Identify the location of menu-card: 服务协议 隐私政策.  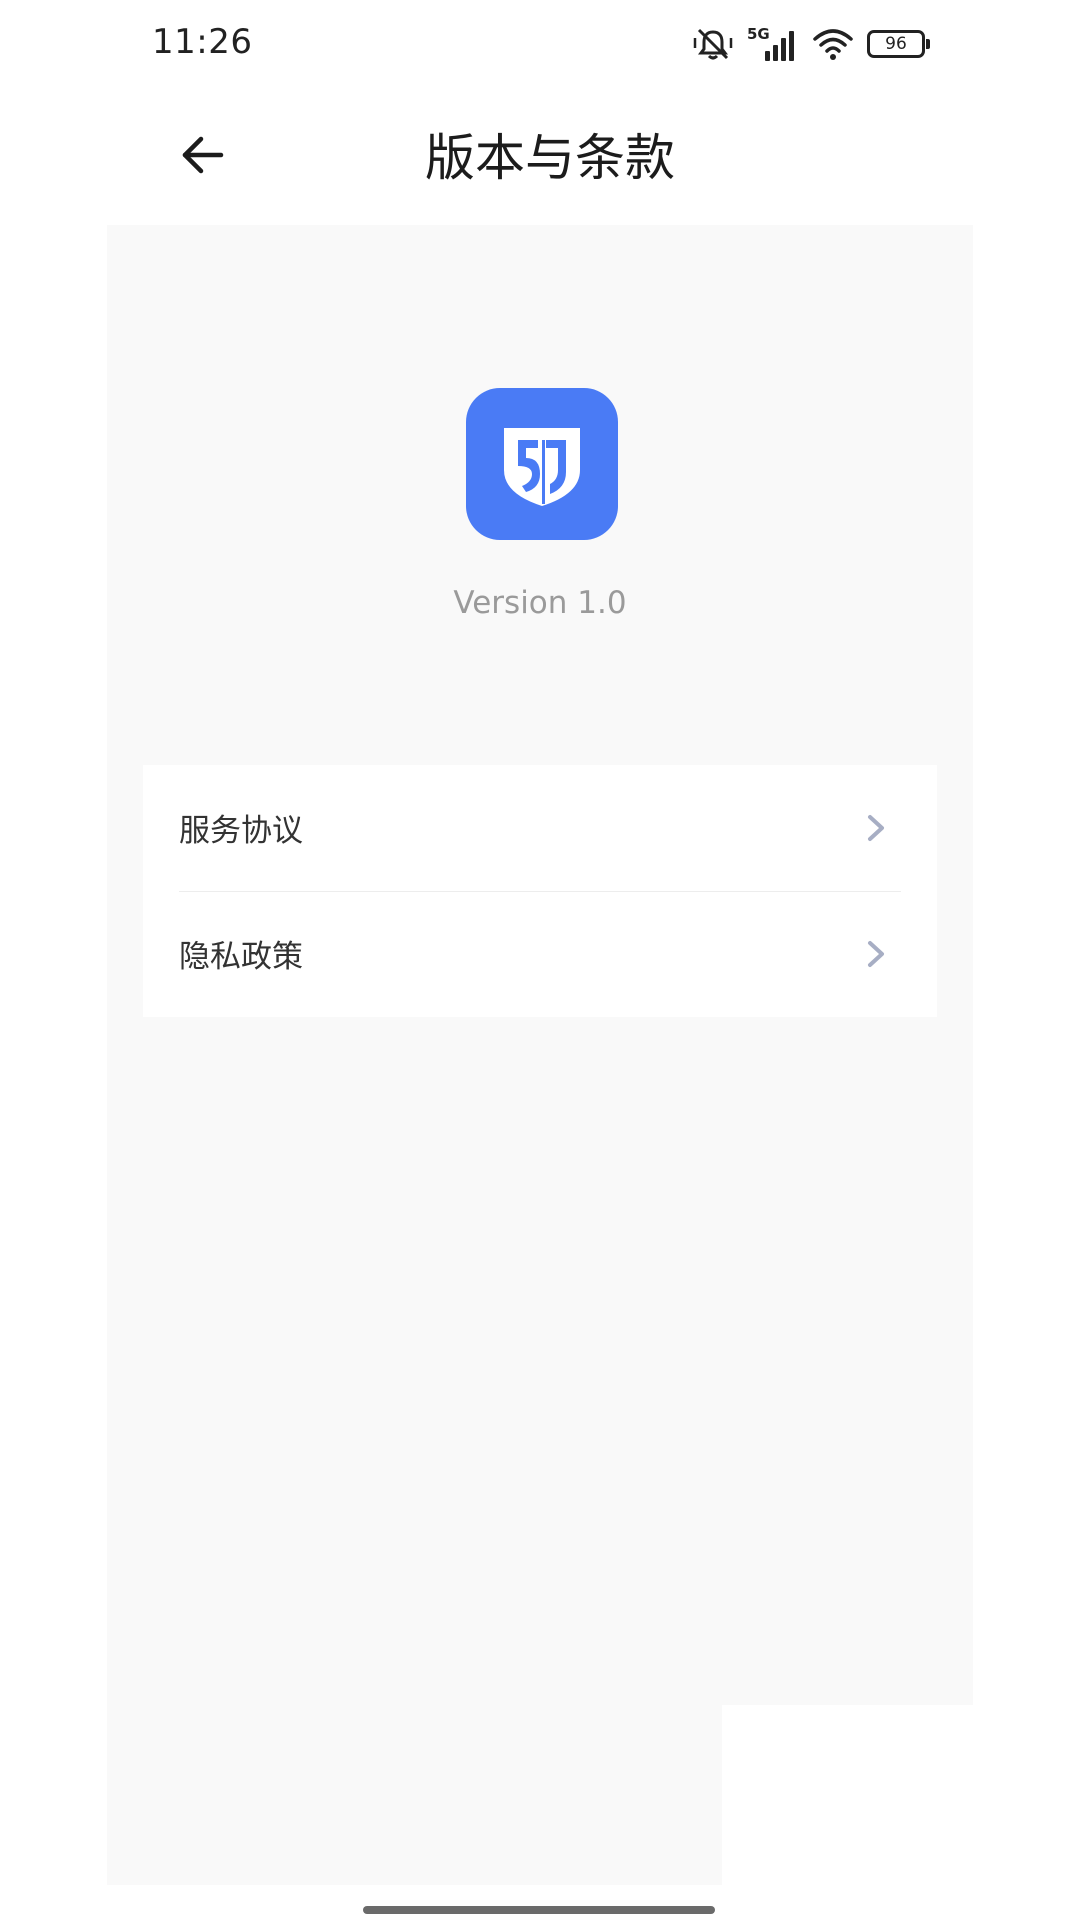
(540, 891).